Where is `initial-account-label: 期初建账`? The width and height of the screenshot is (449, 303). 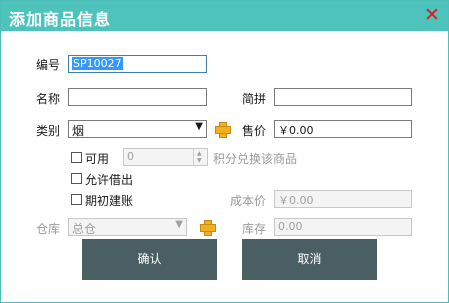
initial-account-label: 期初建账 is located at coordinates (109, 201).